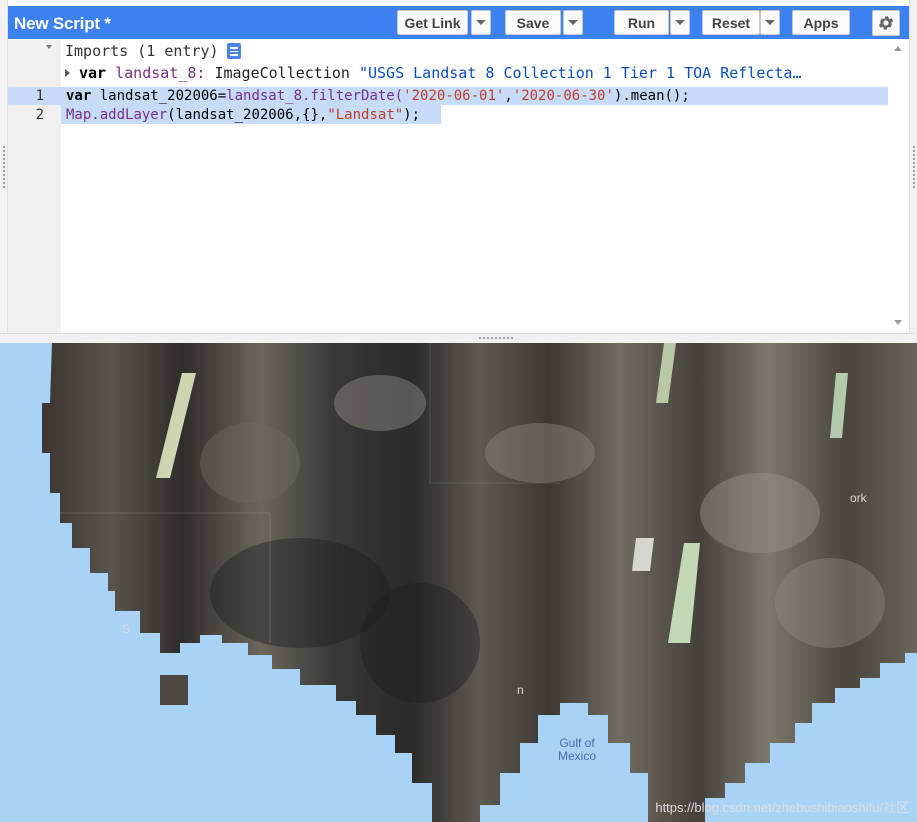  Describe the element at coordinates (93, 73) in the screenshot. I see `import-keyword: var` at that location.